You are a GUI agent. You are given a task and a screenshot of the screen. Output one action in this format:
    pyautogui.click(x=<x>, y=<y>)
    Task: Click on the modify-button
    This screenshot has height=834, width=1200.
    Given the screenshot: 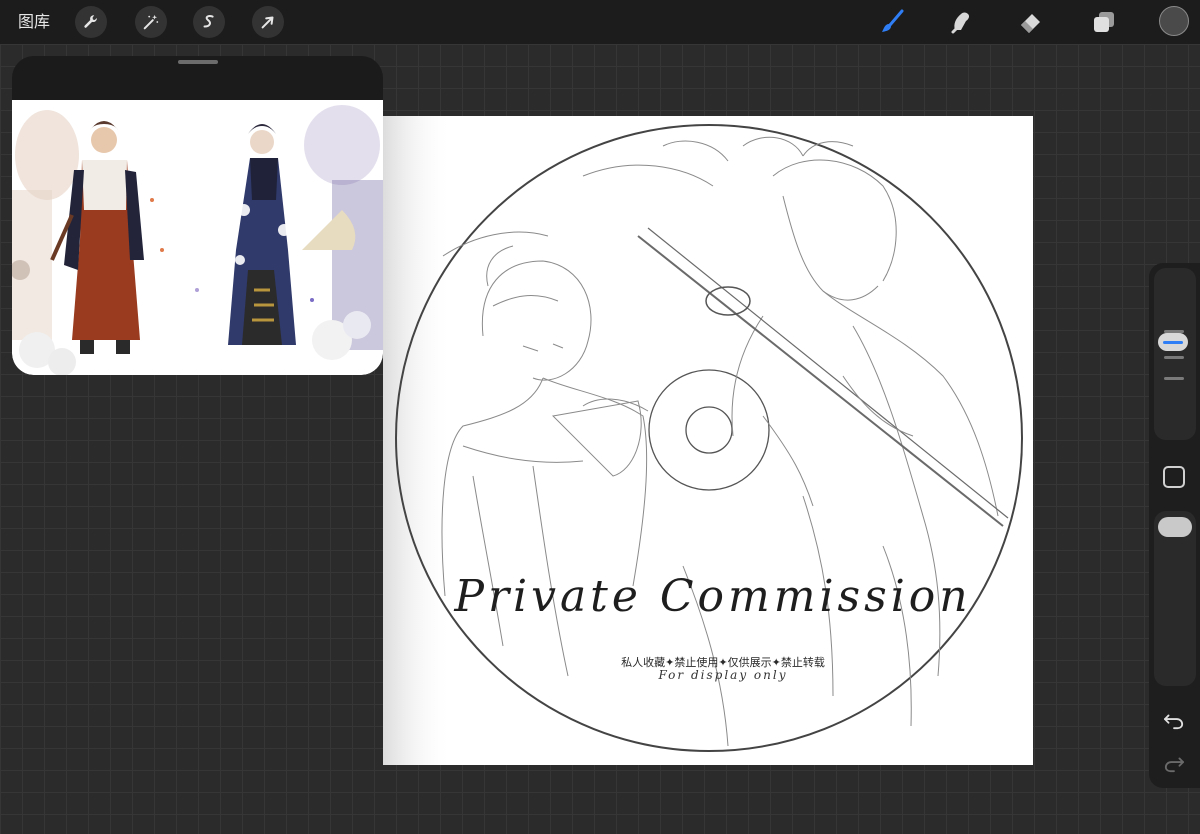 What is the action you would take?
    pyautogui.click(x=1174, y=477)
    